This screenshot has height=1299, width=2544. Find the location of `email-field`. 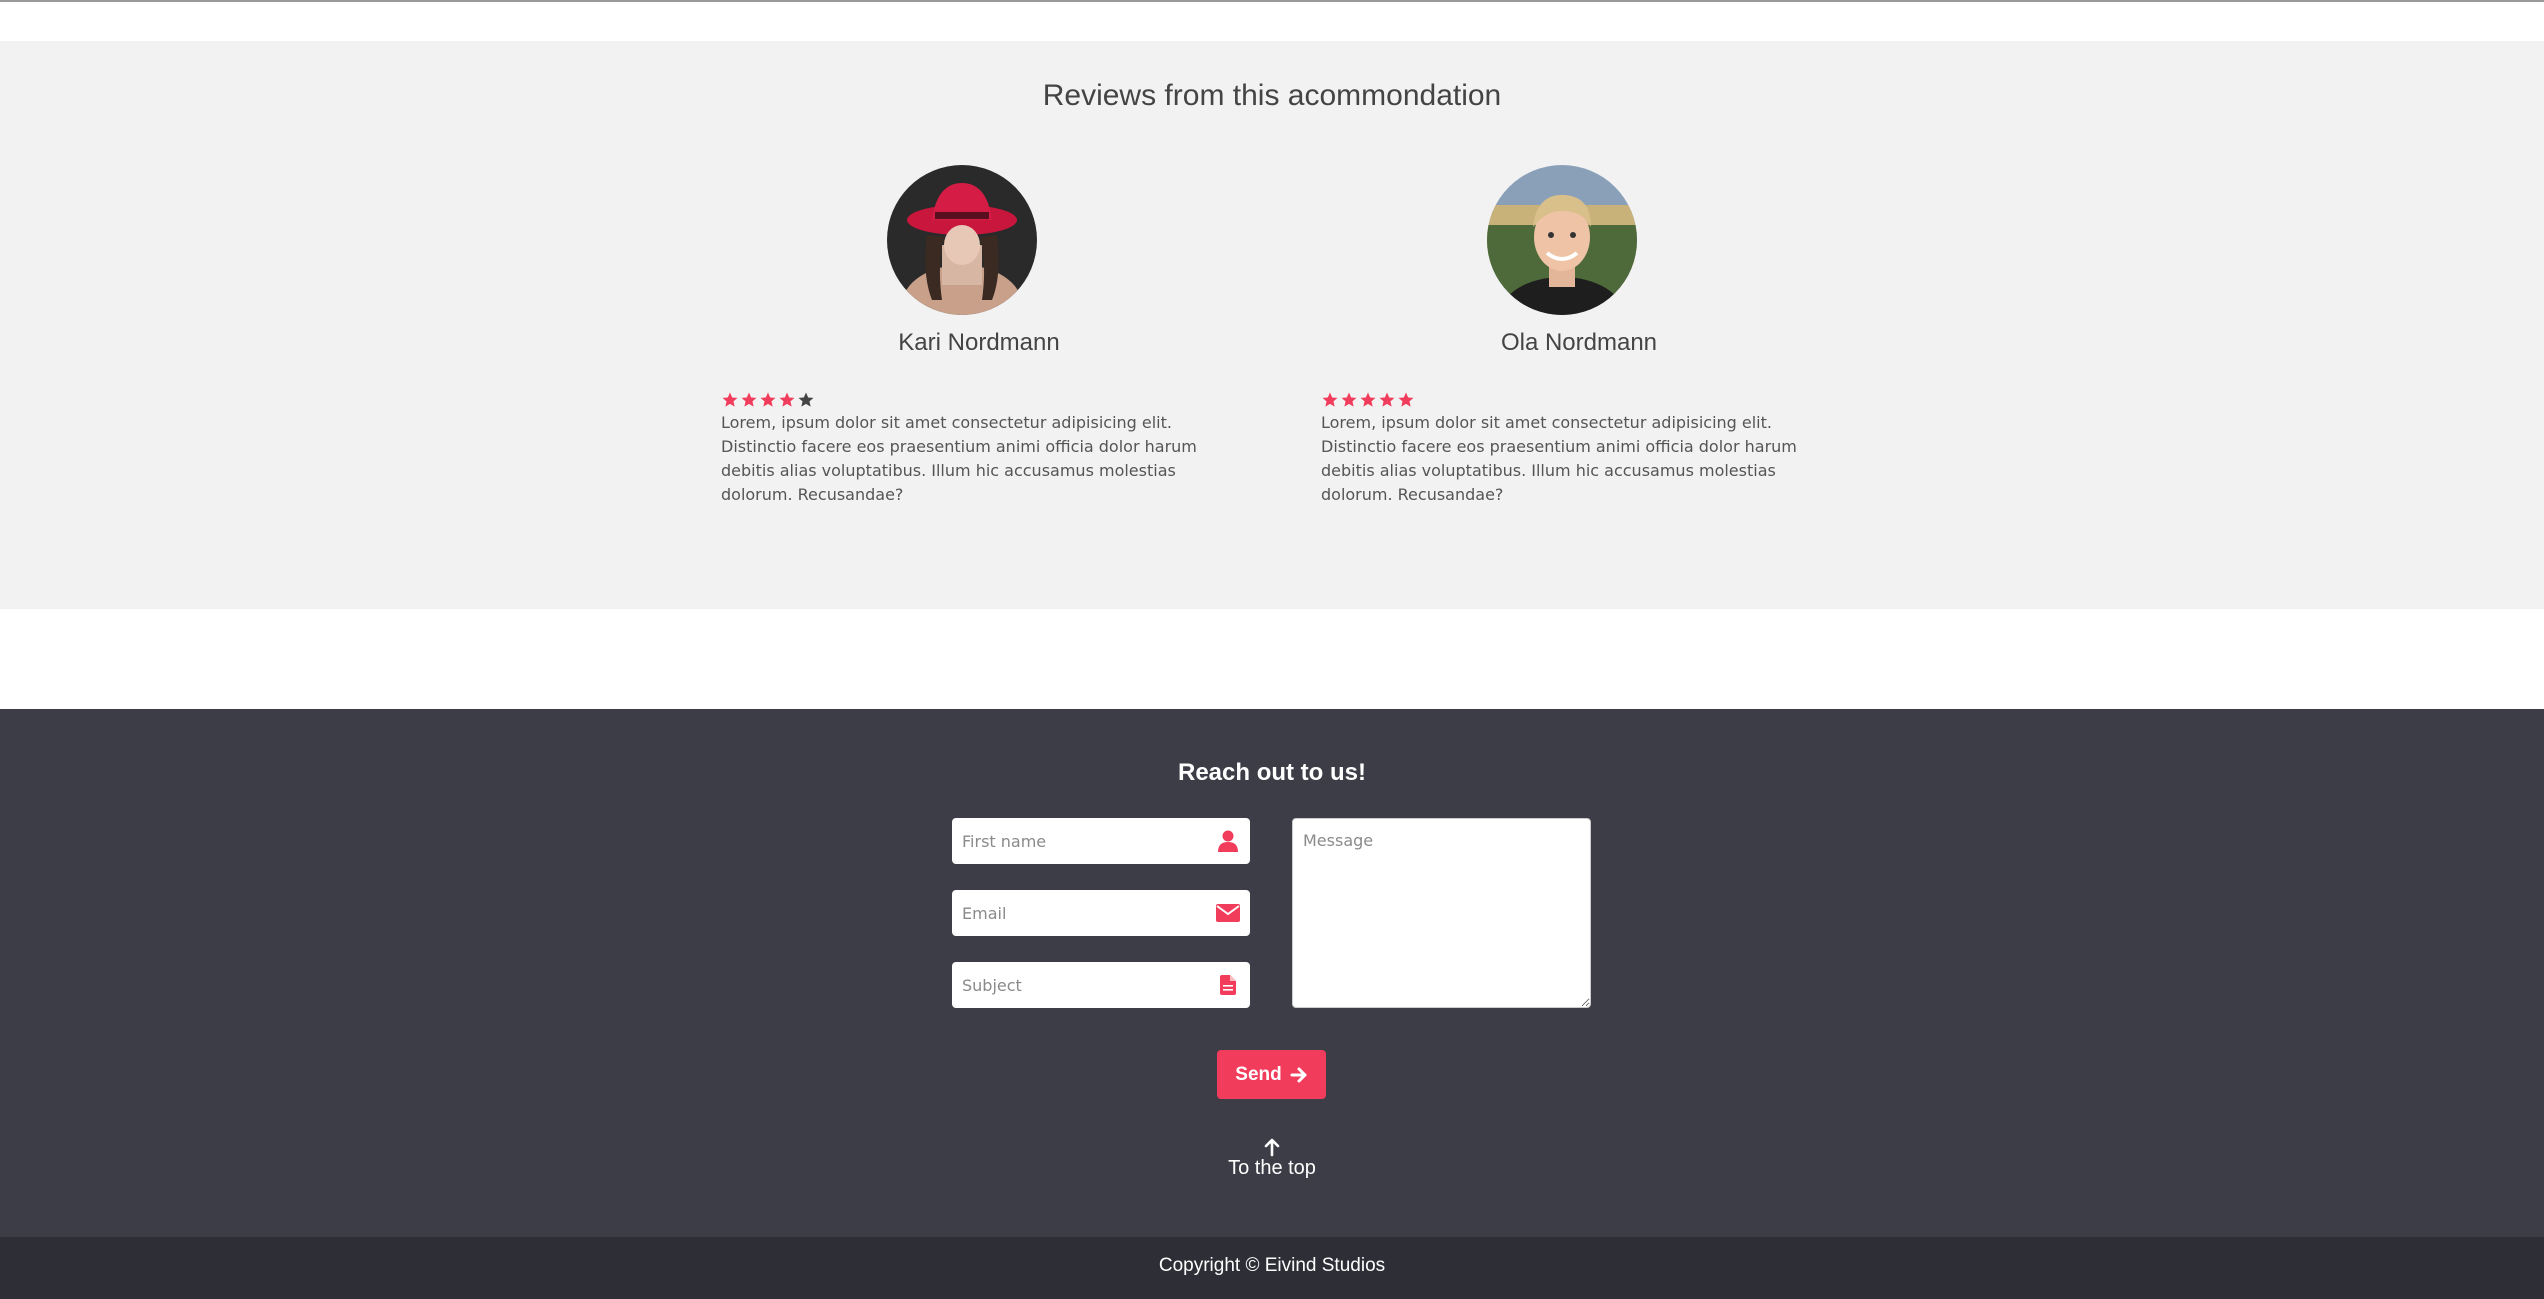

email-field is located at coordinates (1101, 913).